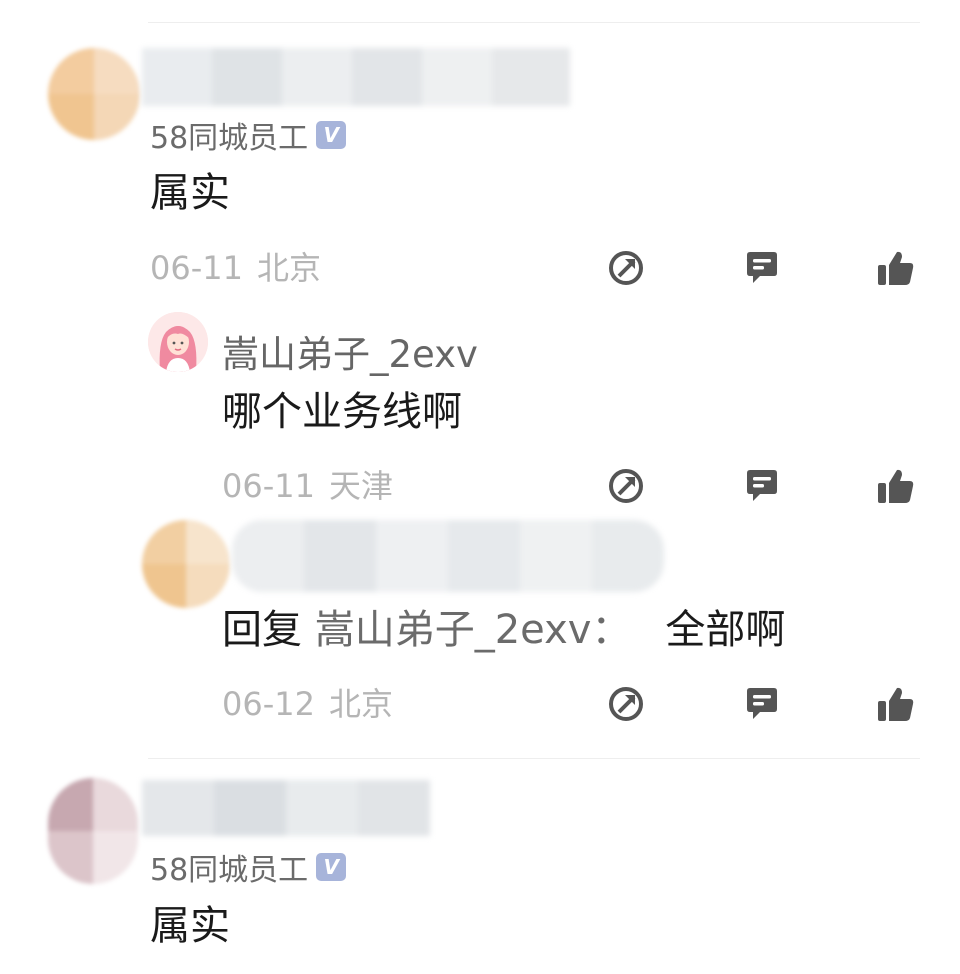 This screenshot has width=960, height=974. I want to click on reply-text: 回复 嵩山弟子_2exv： 全部啊, so click(503, 630).